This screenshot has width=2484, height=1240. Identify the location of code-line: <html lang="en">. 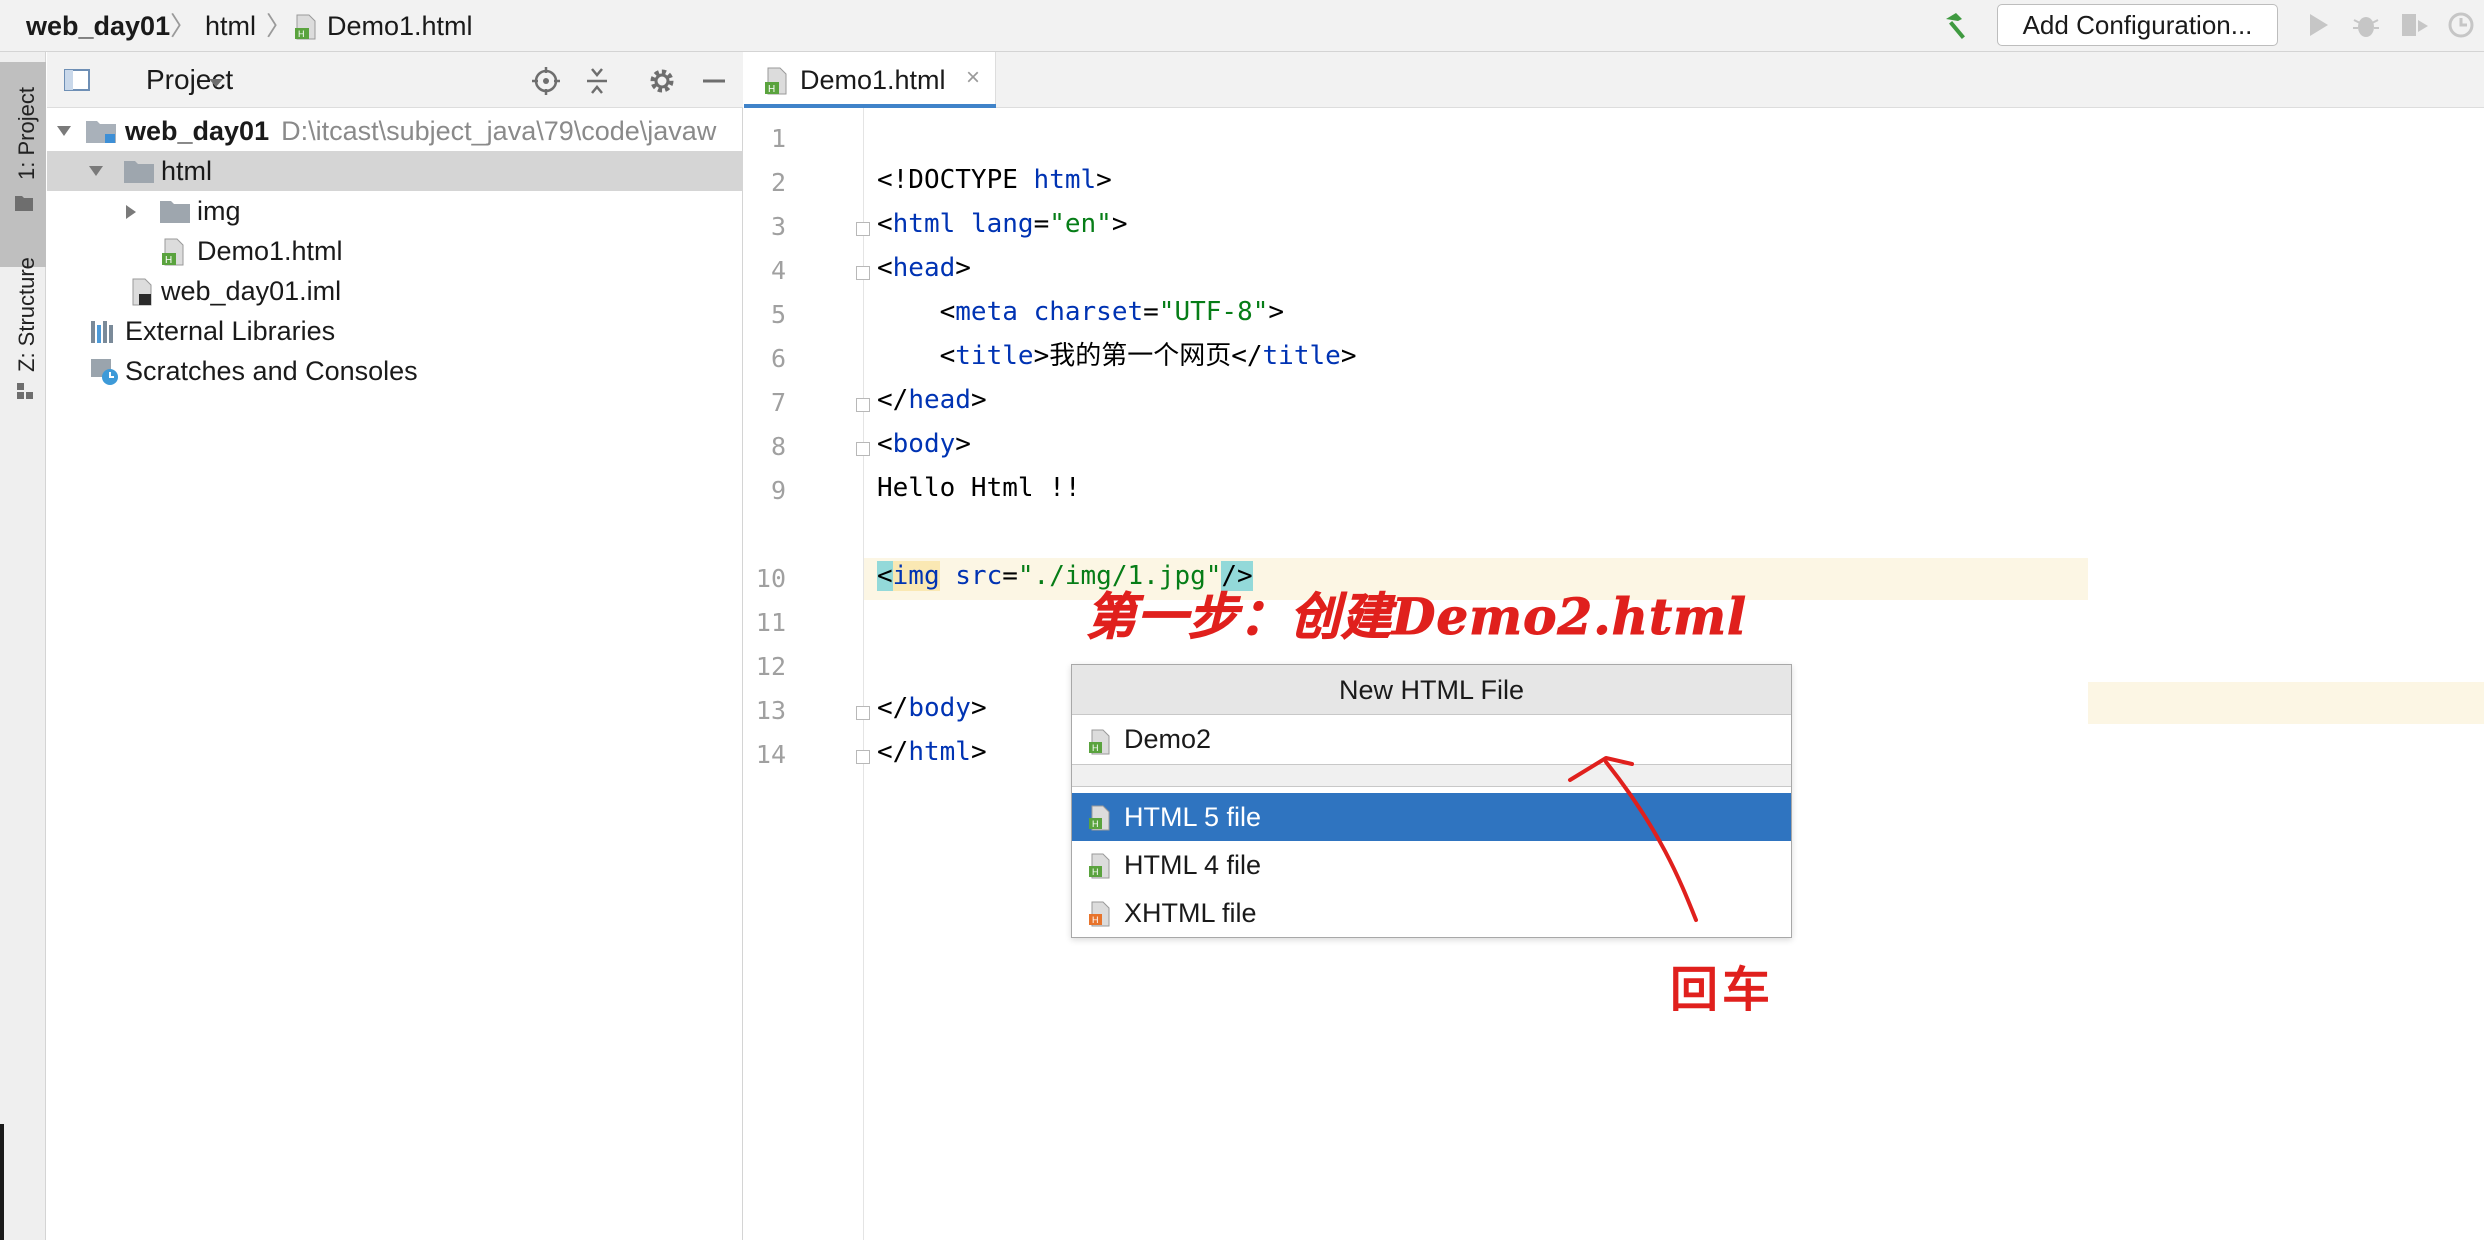
(1002, 224).